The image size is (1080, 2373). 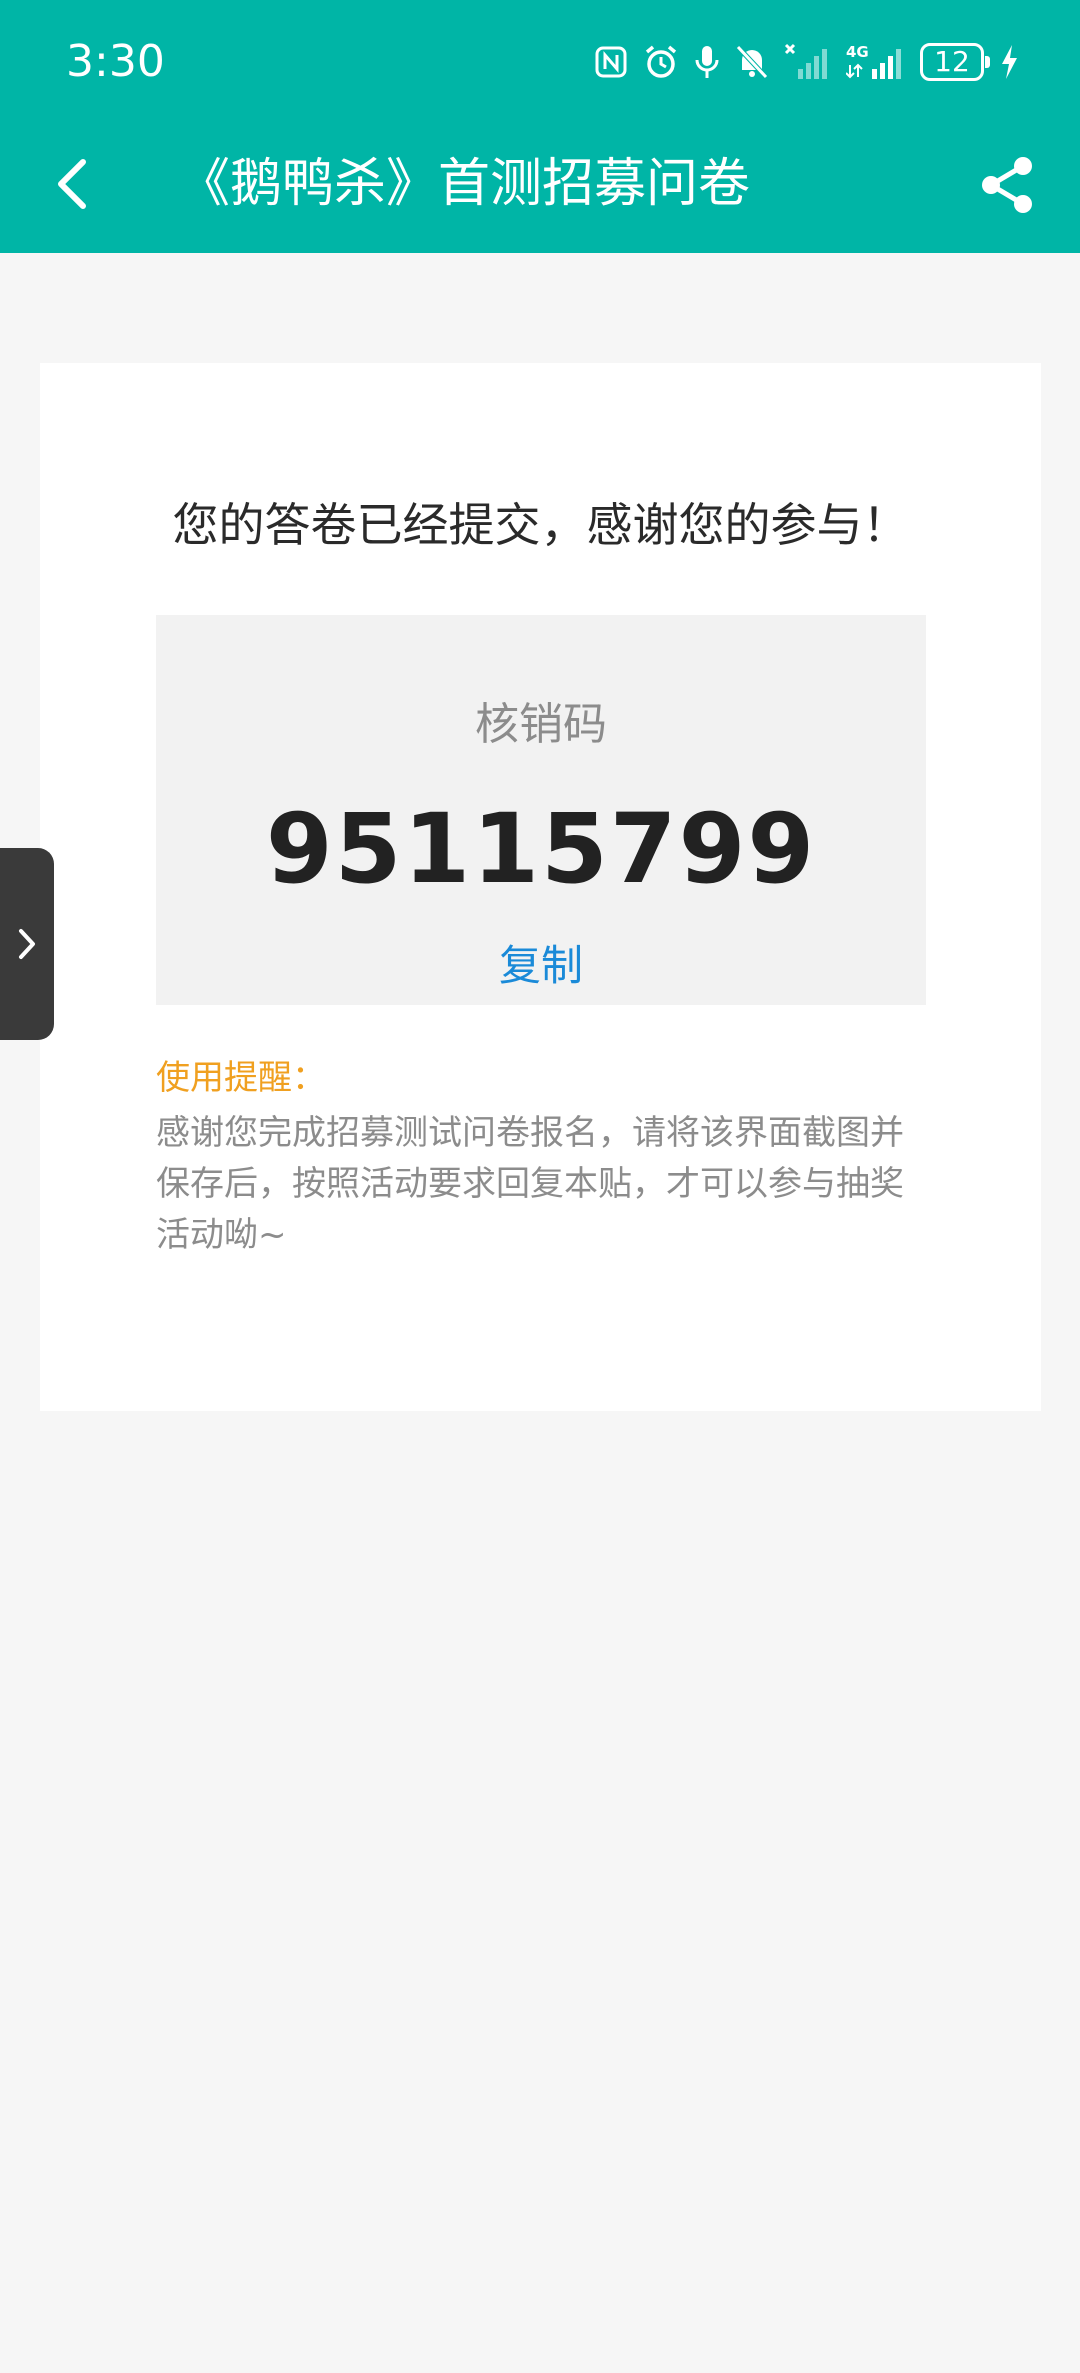 I want to click on status-icons: 4G 12, so click(x=807, y=62).